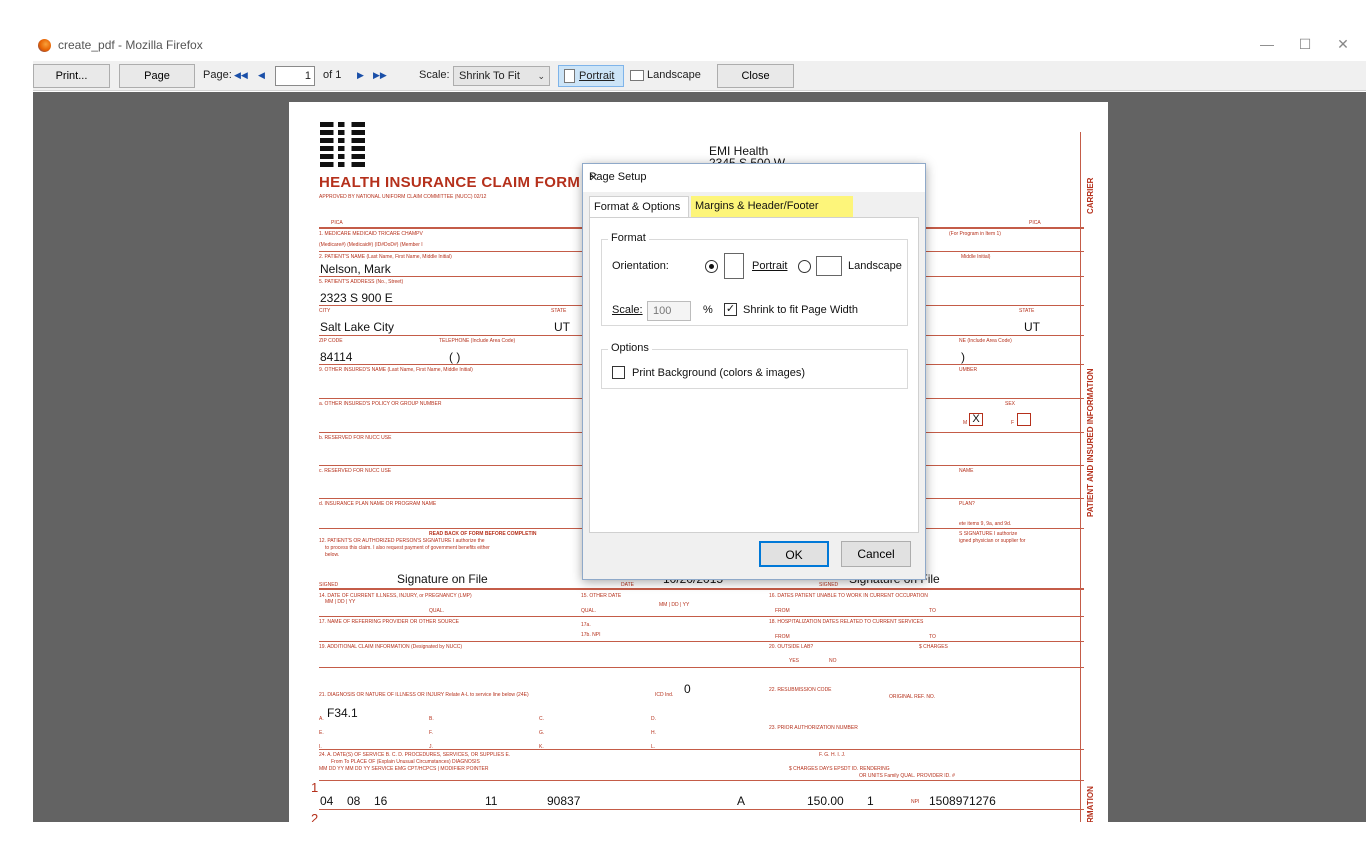 The width and height of the screenshot is (1366, 846). What do you see at coordinates (804, 266) in the screenshot?
I see `landscape-radio` at bounding box center [804, 266].